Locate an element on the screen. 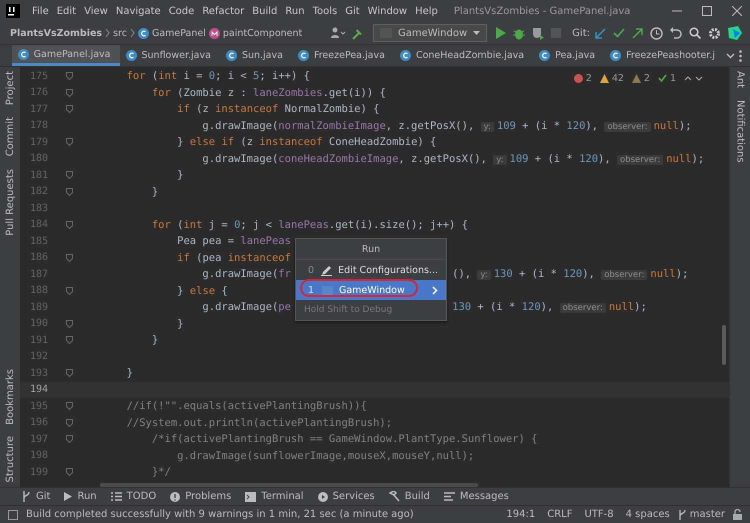  git-branch: master is located at coordinates (707, 514).